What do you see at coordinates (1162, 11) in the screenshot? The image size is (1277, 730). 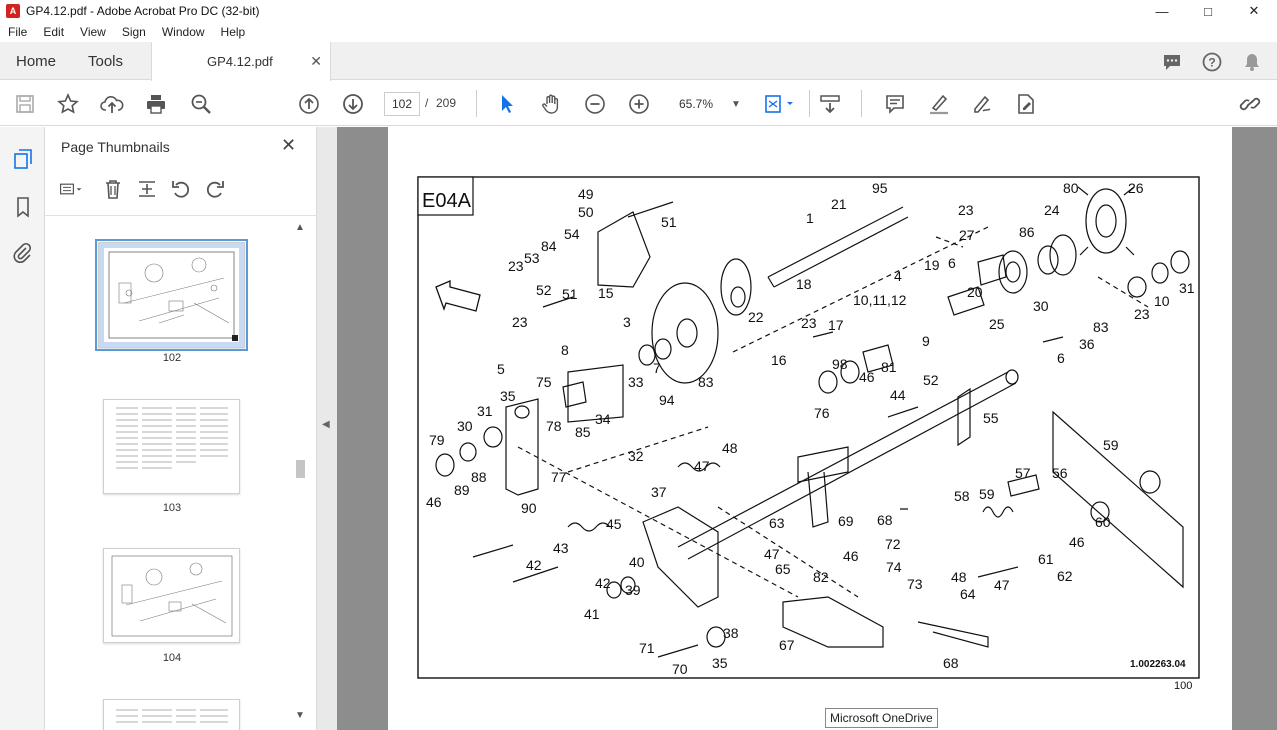 I see `minimize-icon: —` at bounding box center [1162, 11].